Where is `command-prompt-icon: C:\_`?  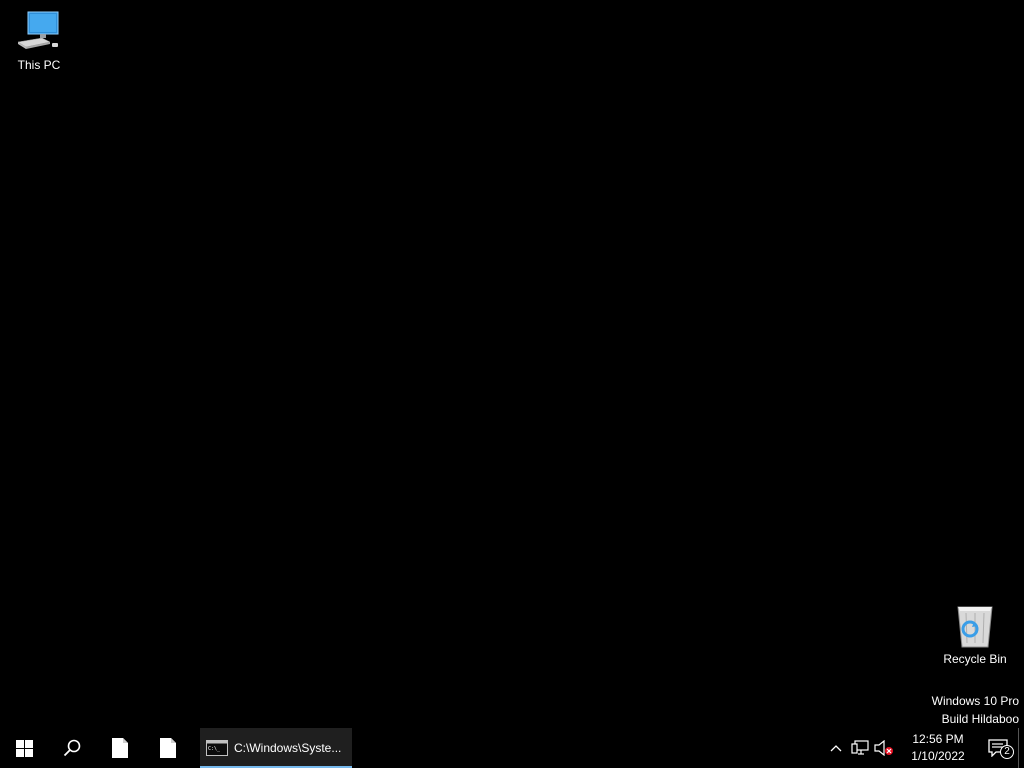
command-prompt-icon: C:\_ is located at coordinates (217, 748).